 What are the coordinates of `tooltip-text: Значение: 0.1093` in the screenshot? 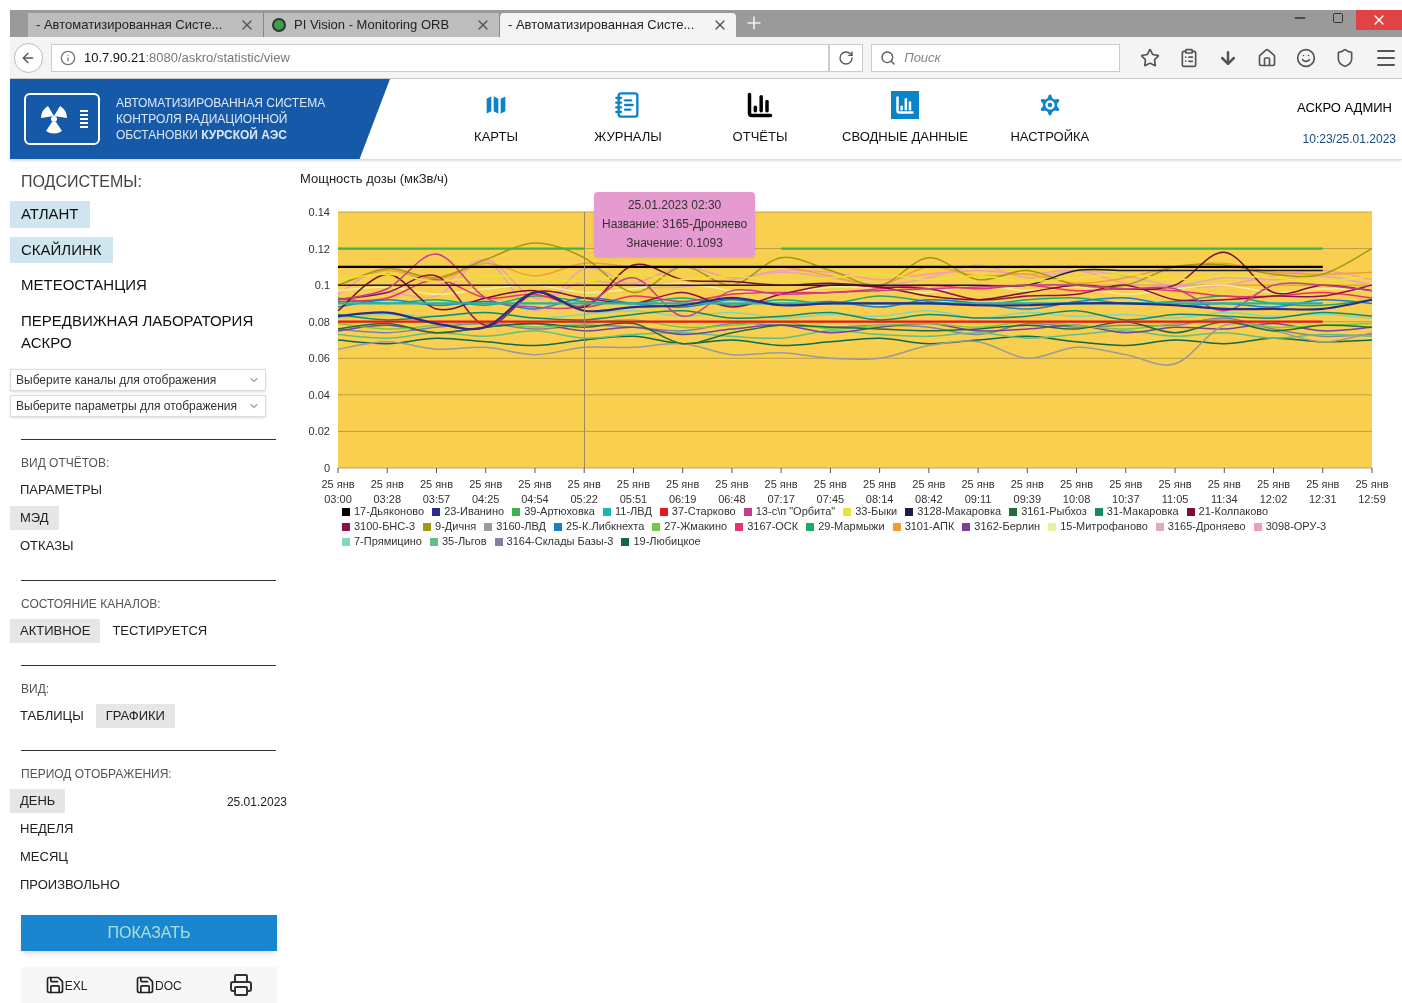 It's located at (674, 243).